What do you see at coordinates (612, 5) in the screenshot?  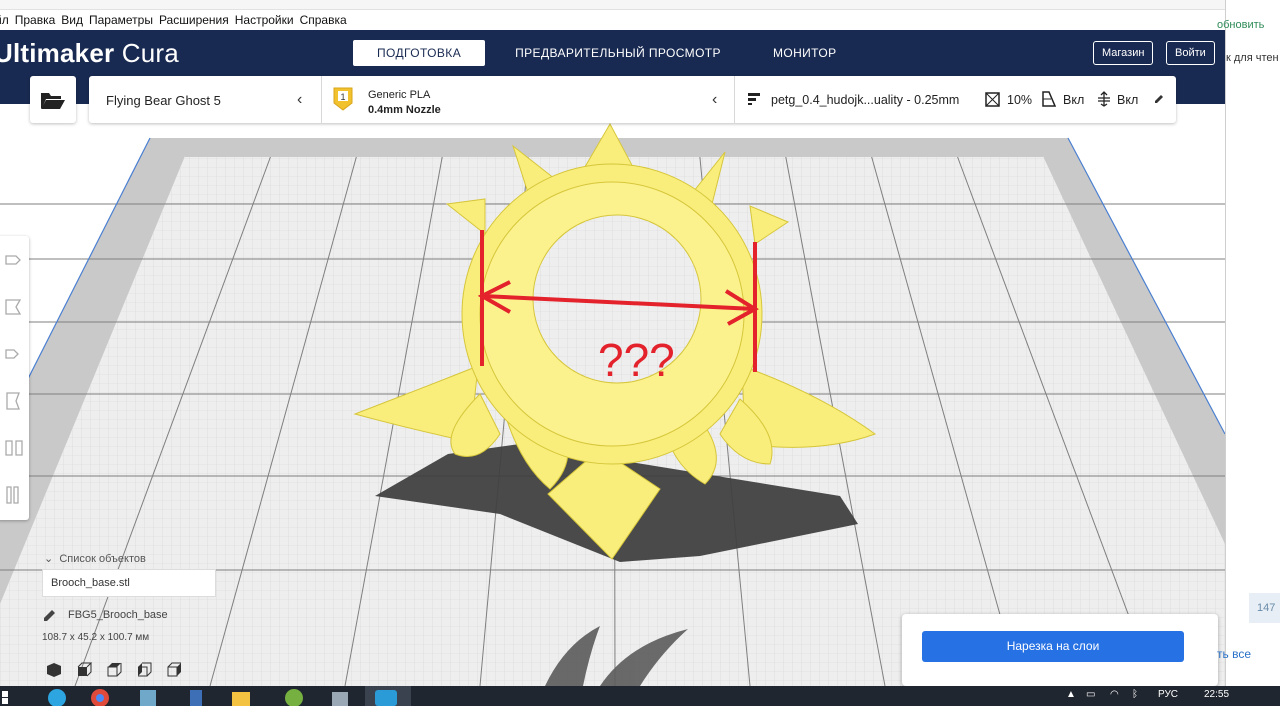 I see `title-strip` at bounding box center [612, 5].